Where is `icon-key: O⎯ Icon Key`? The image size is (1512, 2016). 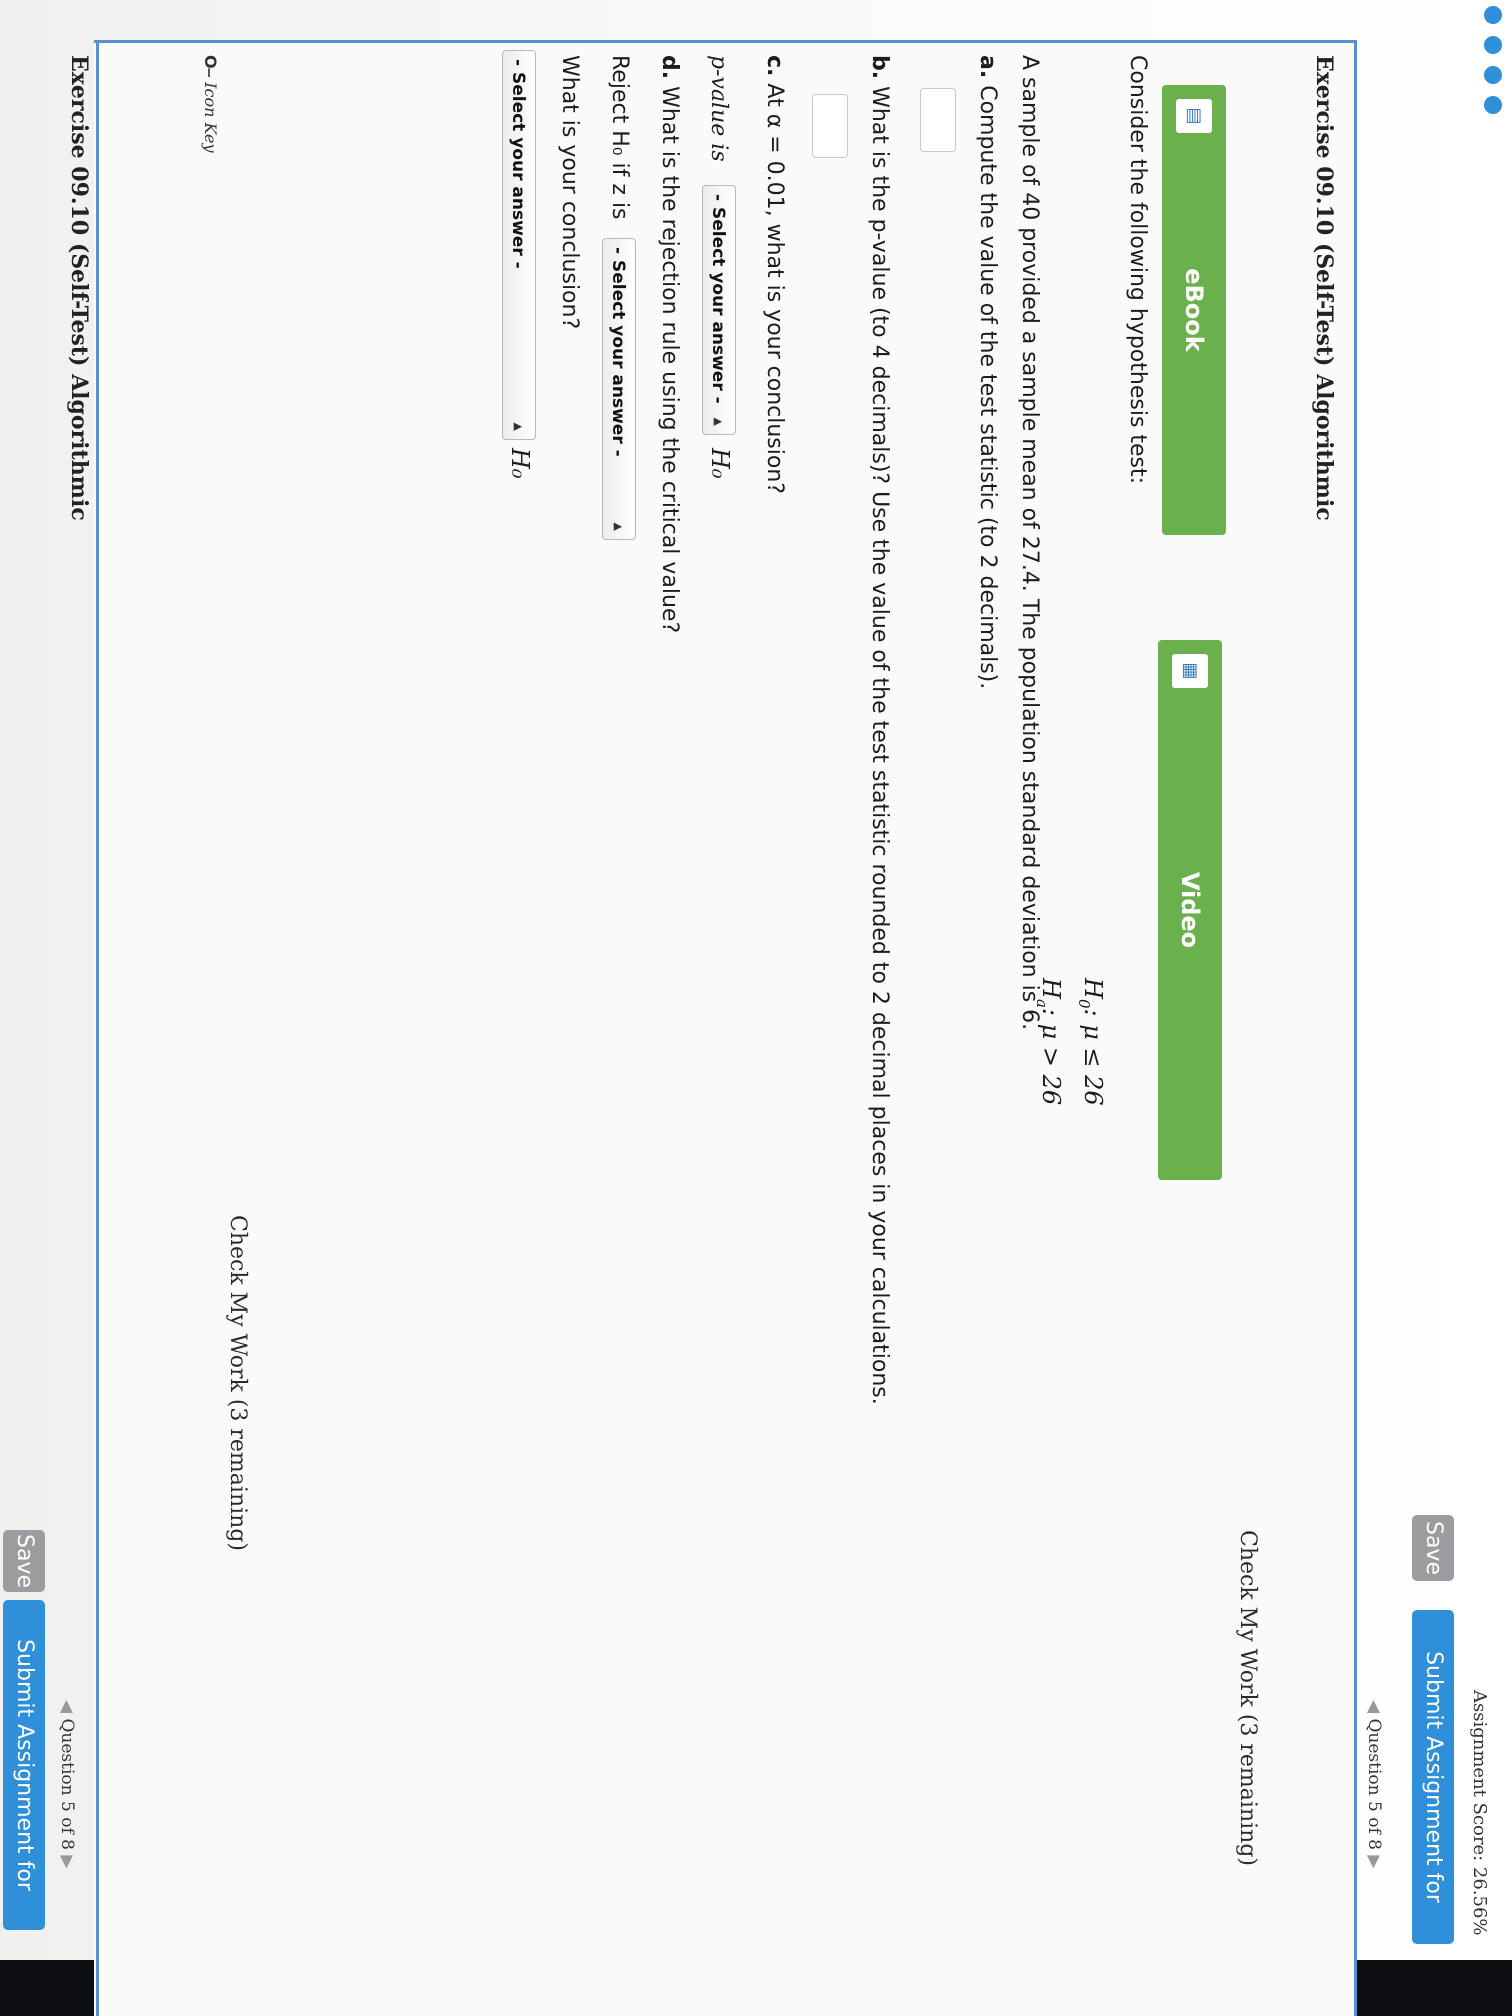 icon-key: O⎯ Icon Key is located at coordinates (210, 104).